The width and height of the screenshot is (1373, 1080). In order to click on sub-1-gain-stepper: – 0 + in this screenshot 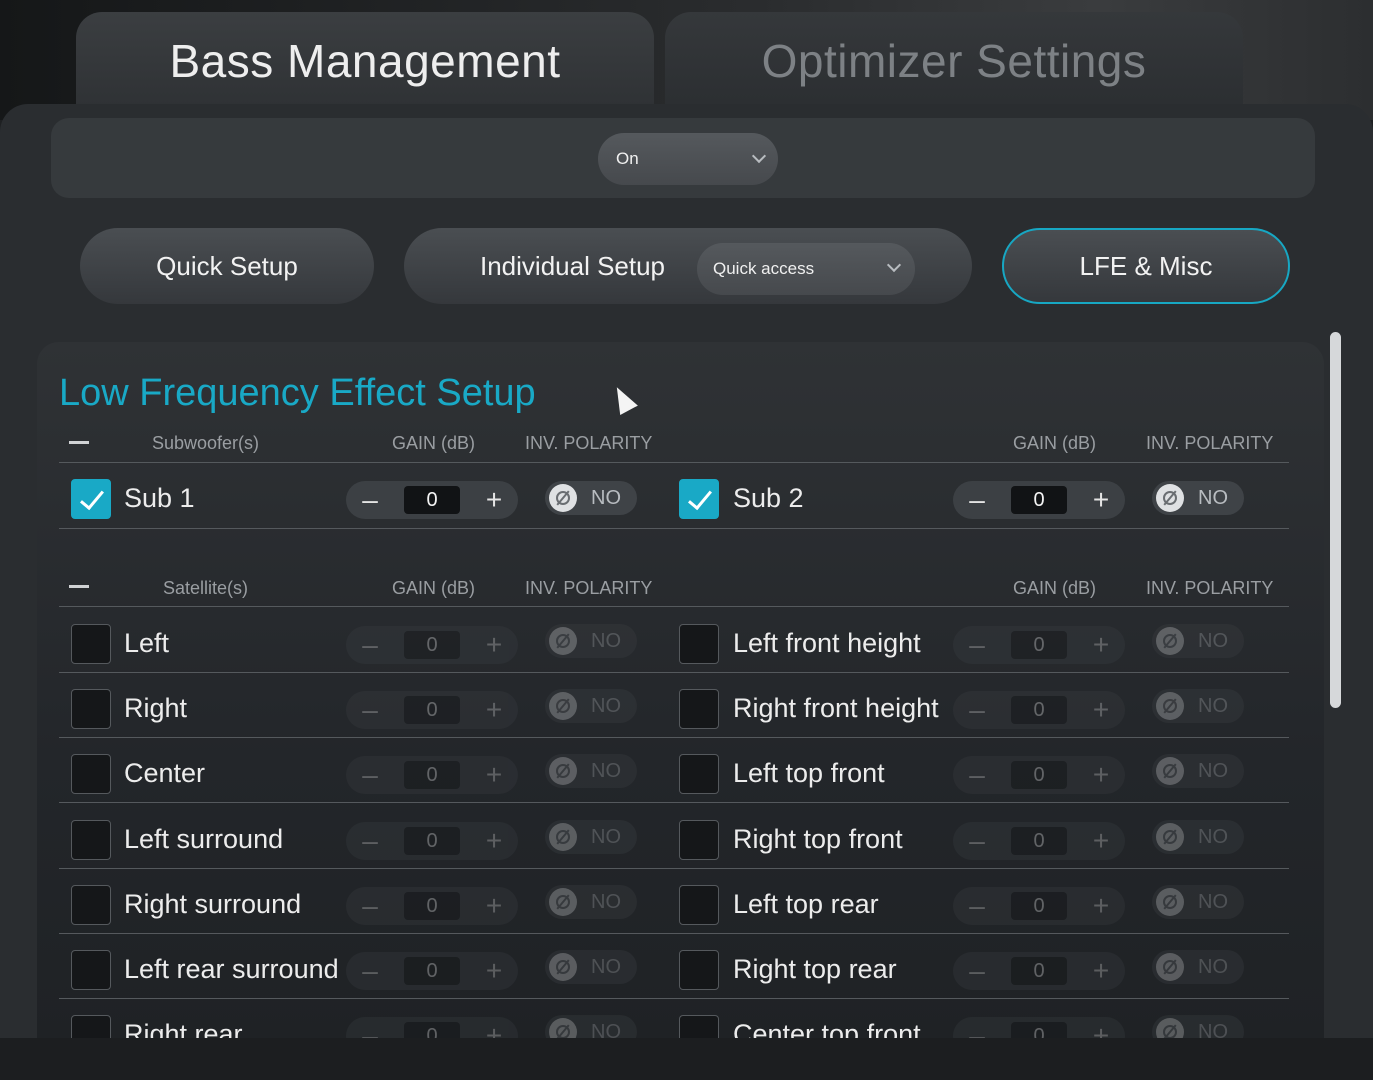, I will do `click(432, 500)`.